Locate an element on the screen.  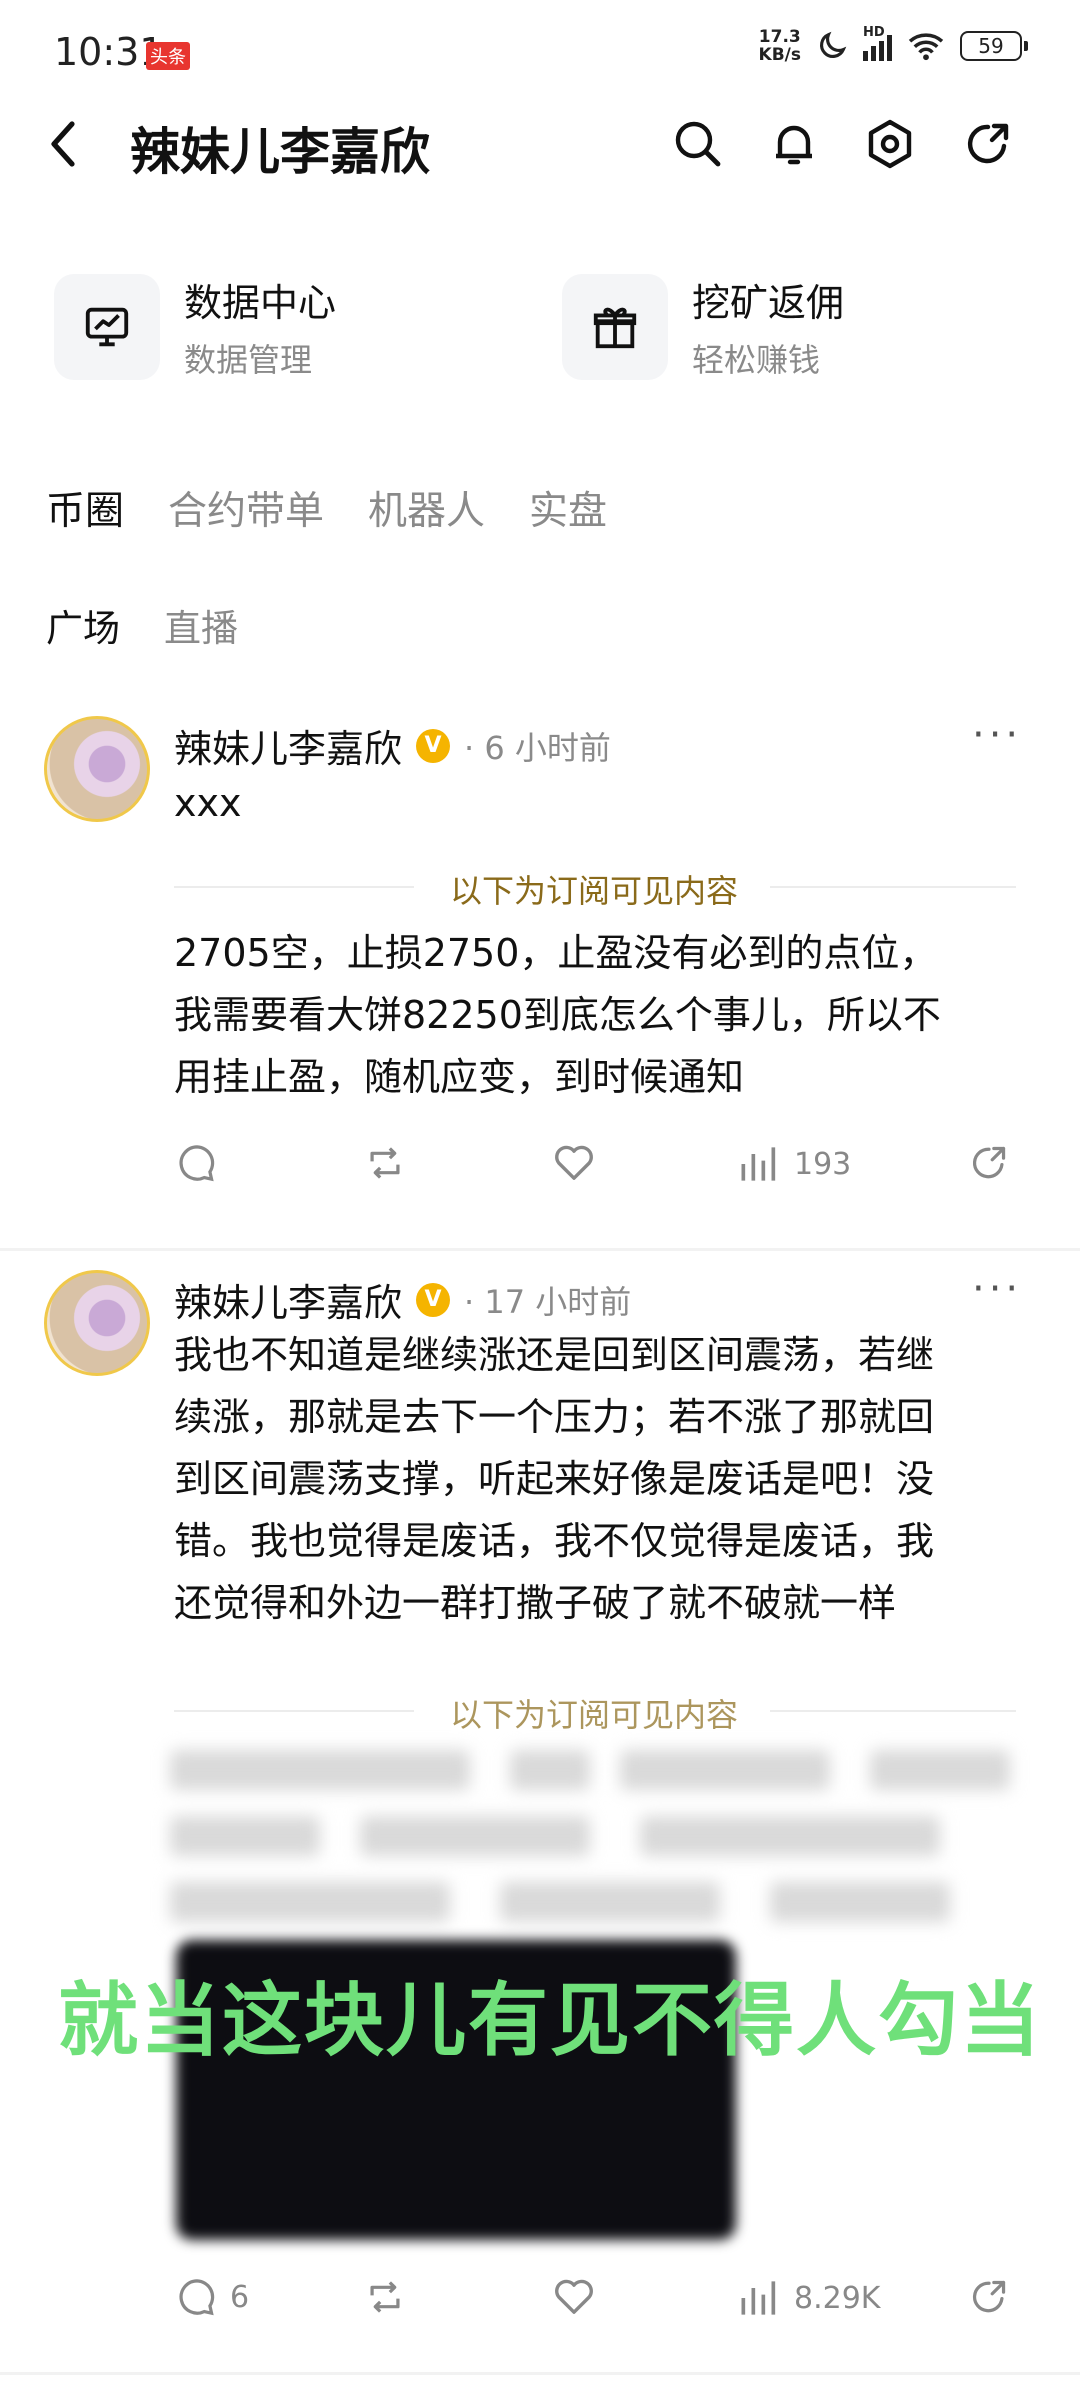
views-counter: 8.29K is located at coordinates (809, 2298).